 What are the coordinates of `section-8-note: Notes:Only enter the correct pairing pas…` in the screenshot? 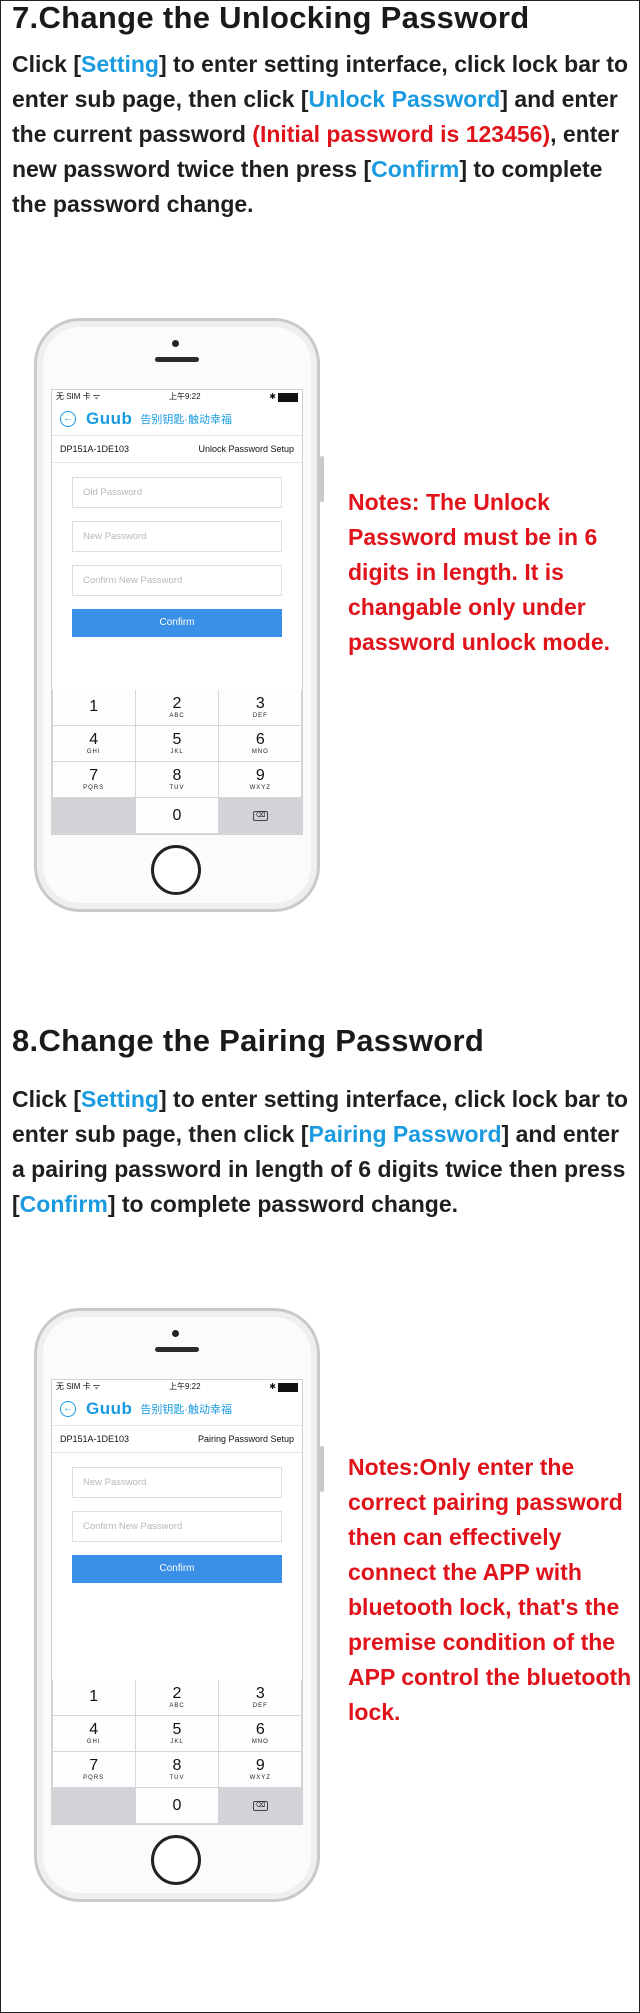 It's located at (490, 1589).